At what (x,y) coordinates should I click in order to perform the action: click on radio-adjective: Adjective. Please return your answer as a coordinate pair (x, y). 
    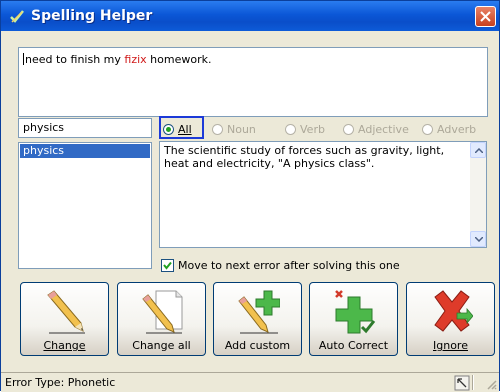
    Looking at the image, I should click on (376, 129).